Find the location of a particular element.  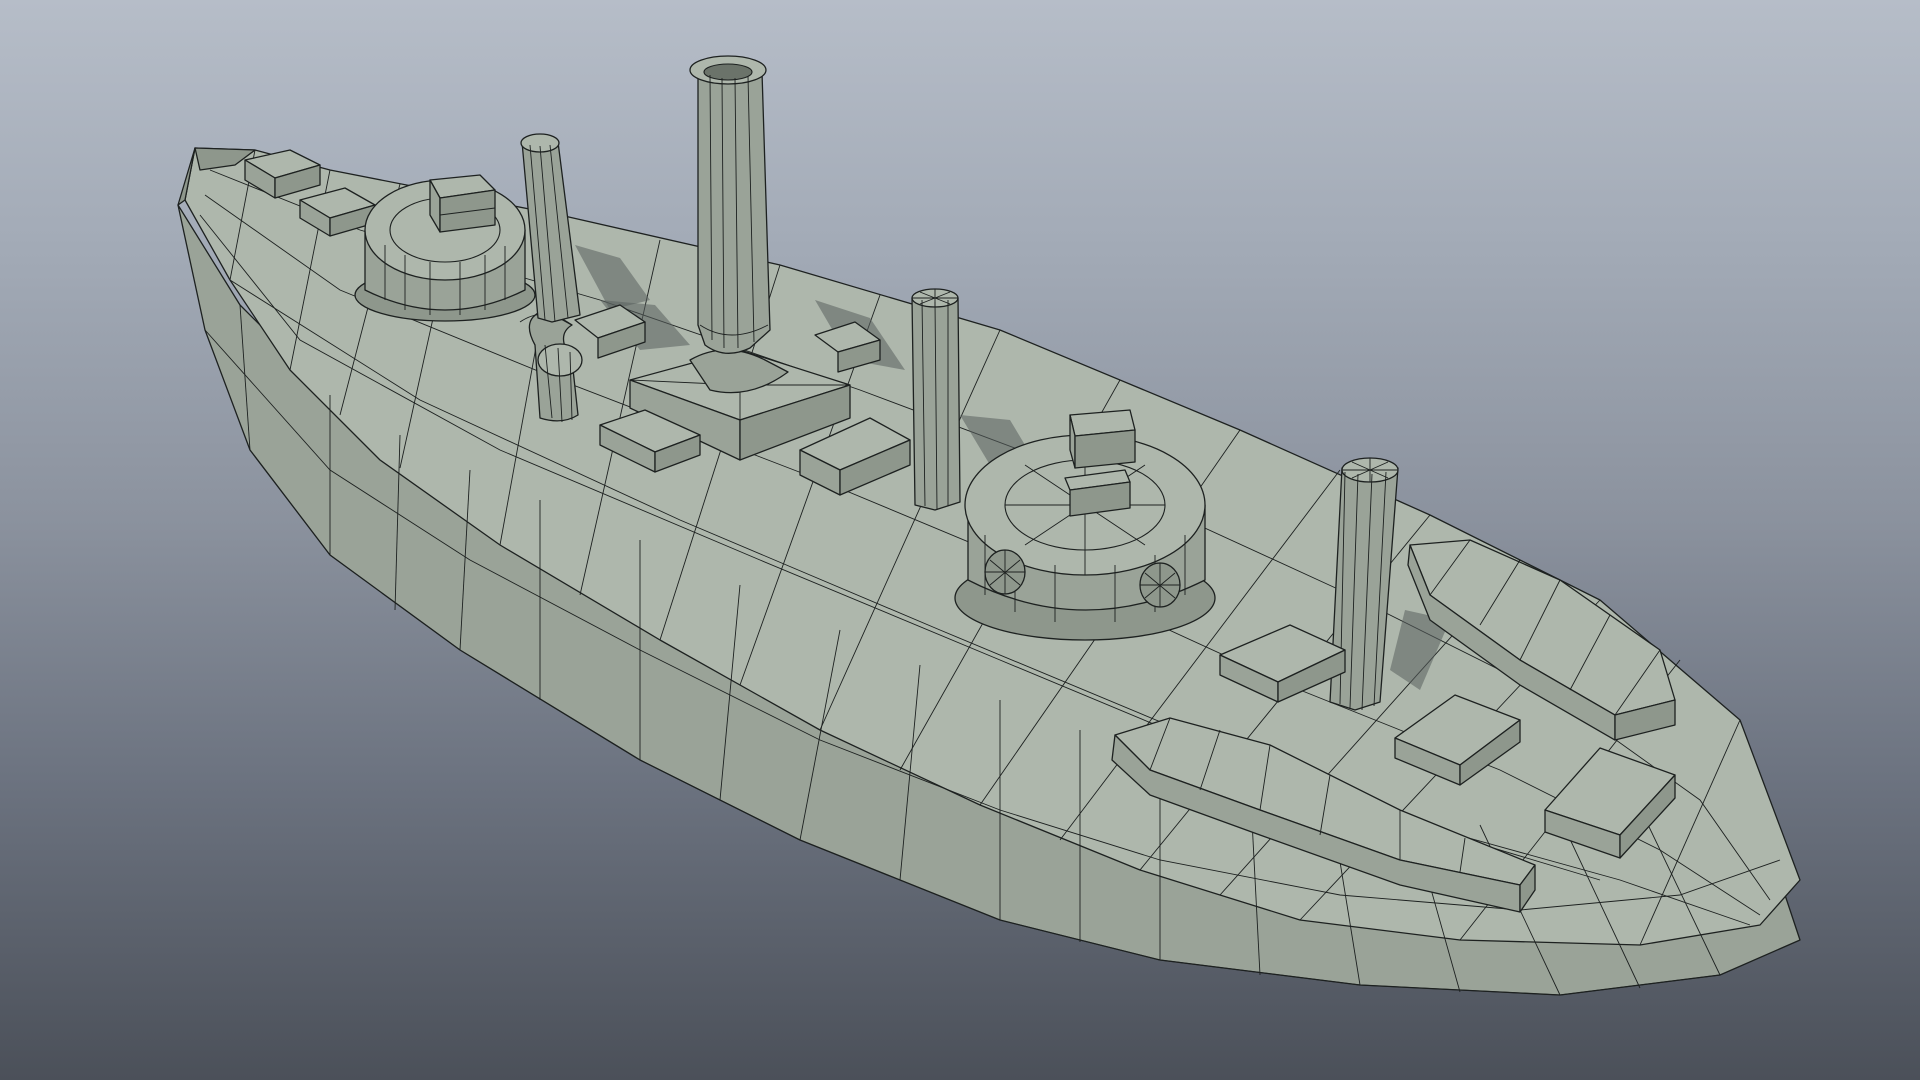

forward-turret-gun-port-left is located at coordinates (1005, 572).